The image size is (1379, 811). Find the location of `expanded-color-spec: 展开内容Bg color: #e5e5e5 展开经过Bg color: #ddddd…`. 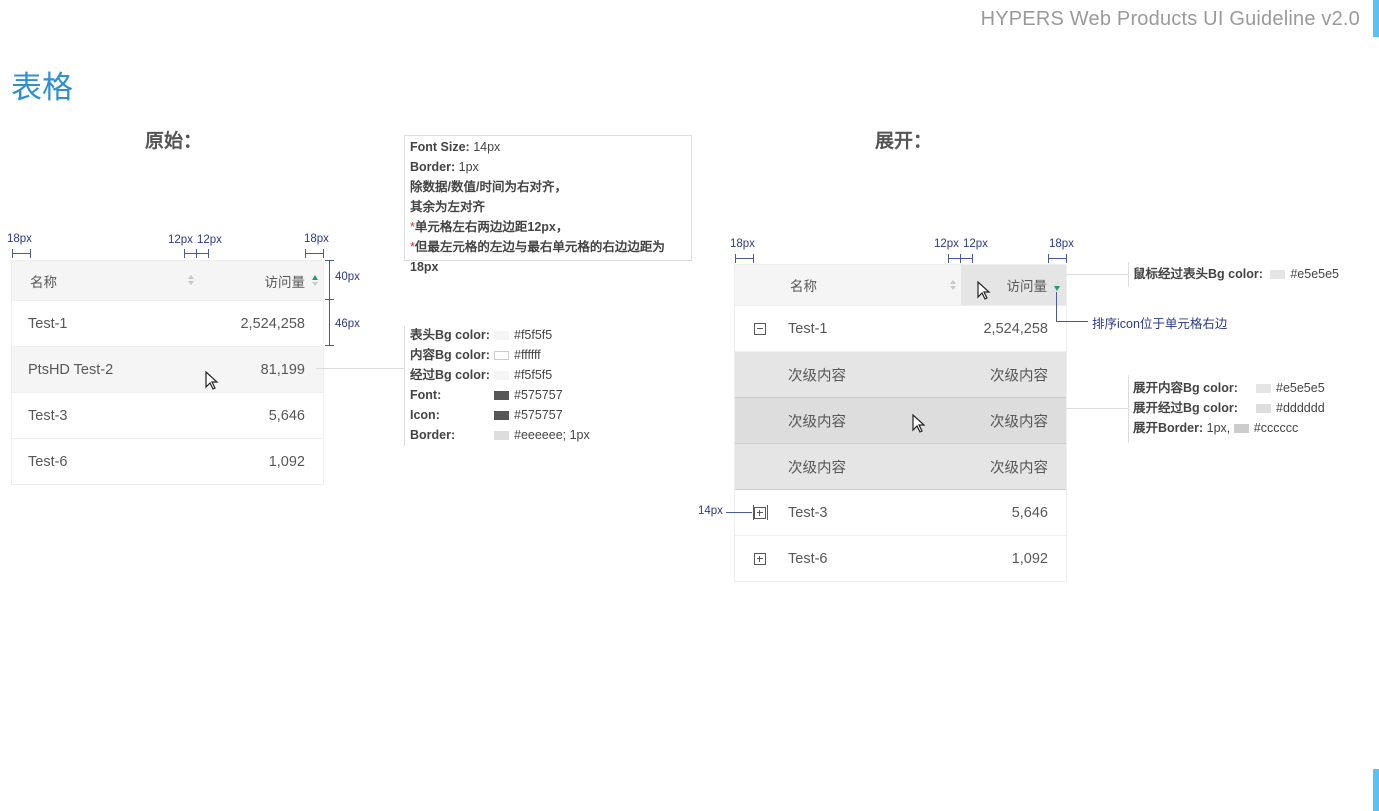

expanded-color-spec: 展开内容Bg color: #e5e5e5 展开经过Bg color: #ddddd… is located at coordinates (1229, 408).